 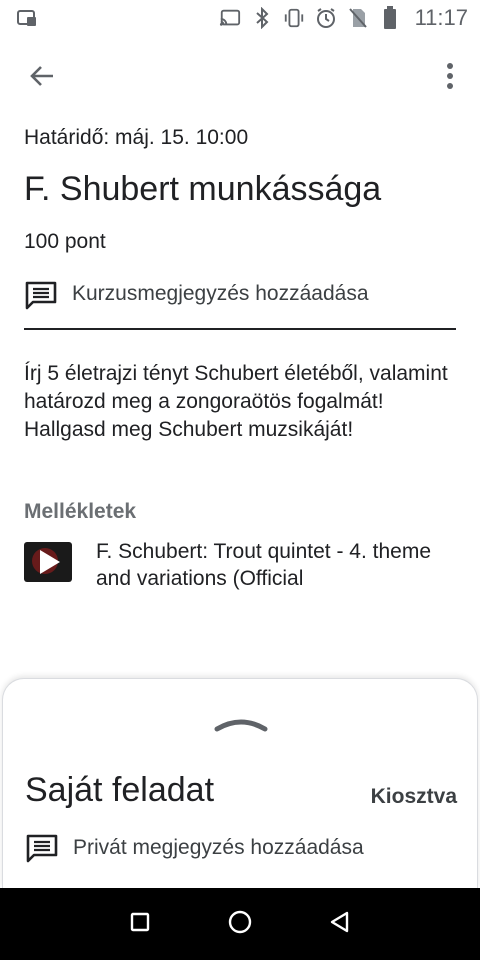 What do you see at coordinates (240, 78) in the screenshot?
I see `app-bar` at bounding box center [240, 78].